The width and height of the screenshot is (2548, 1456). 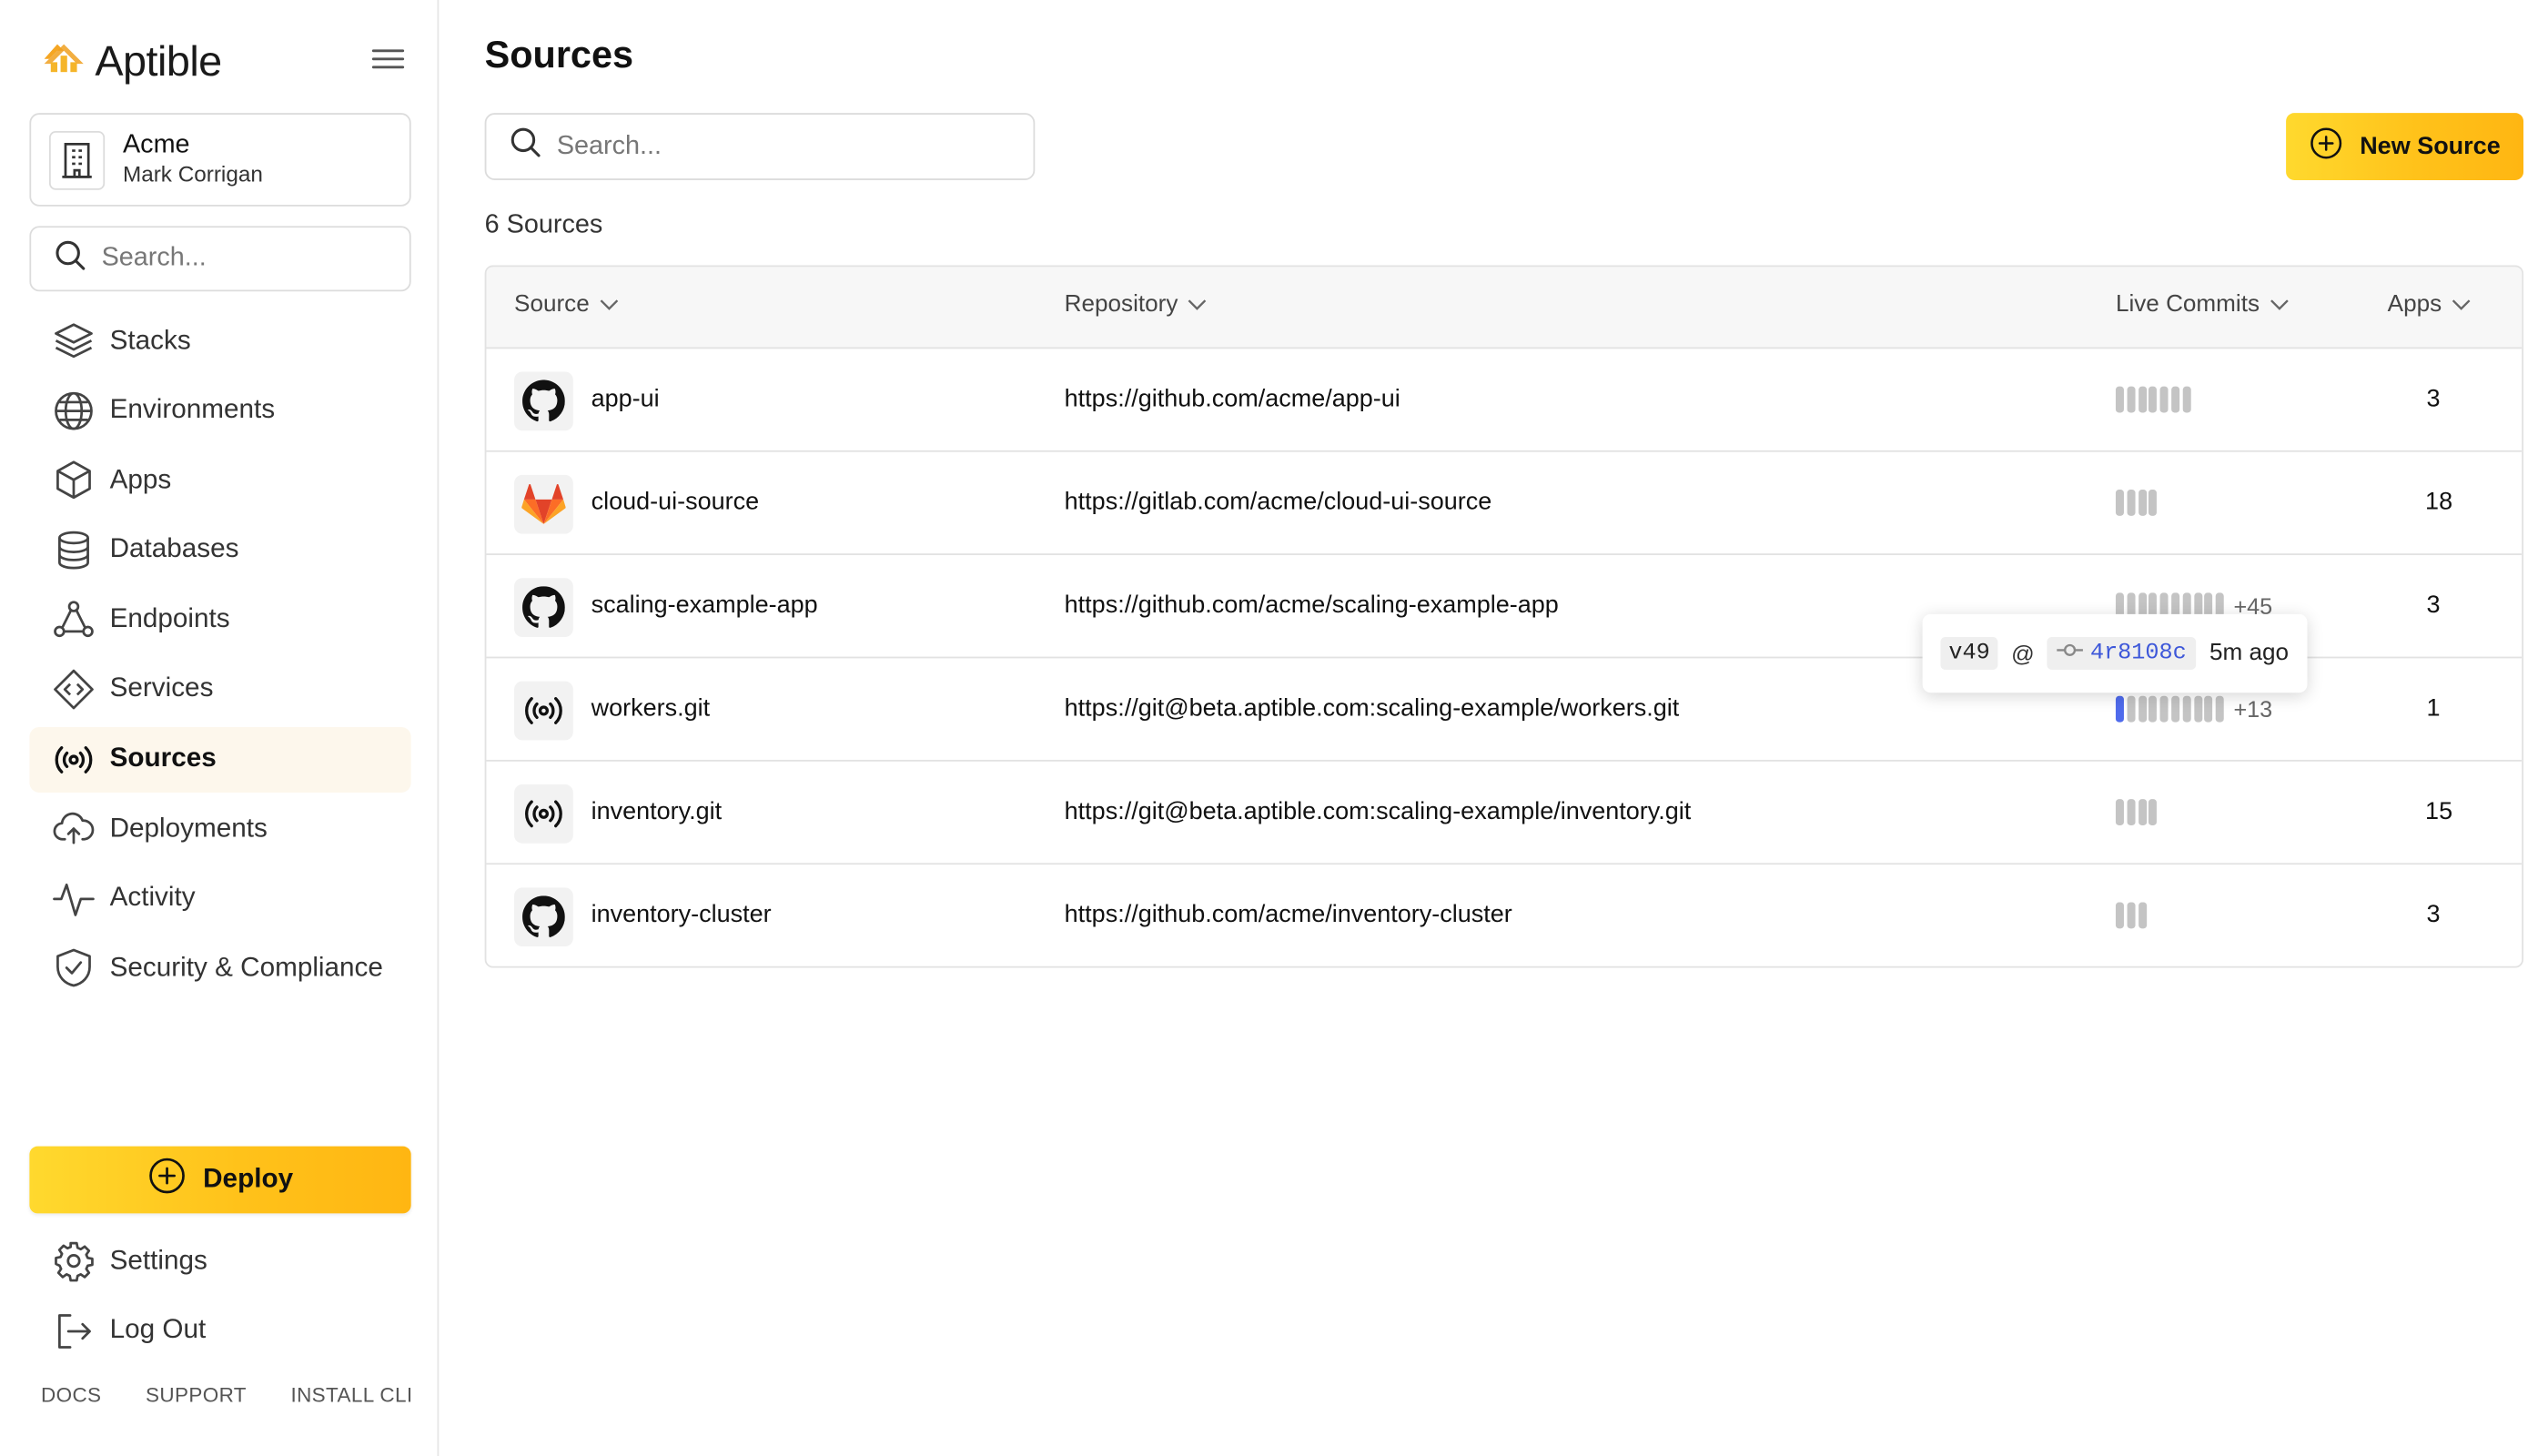 What do you see at coordinates (2430, 305) in the screenshot?
I see `column-header-apps: Apps` at bounding box center [2430, 305].